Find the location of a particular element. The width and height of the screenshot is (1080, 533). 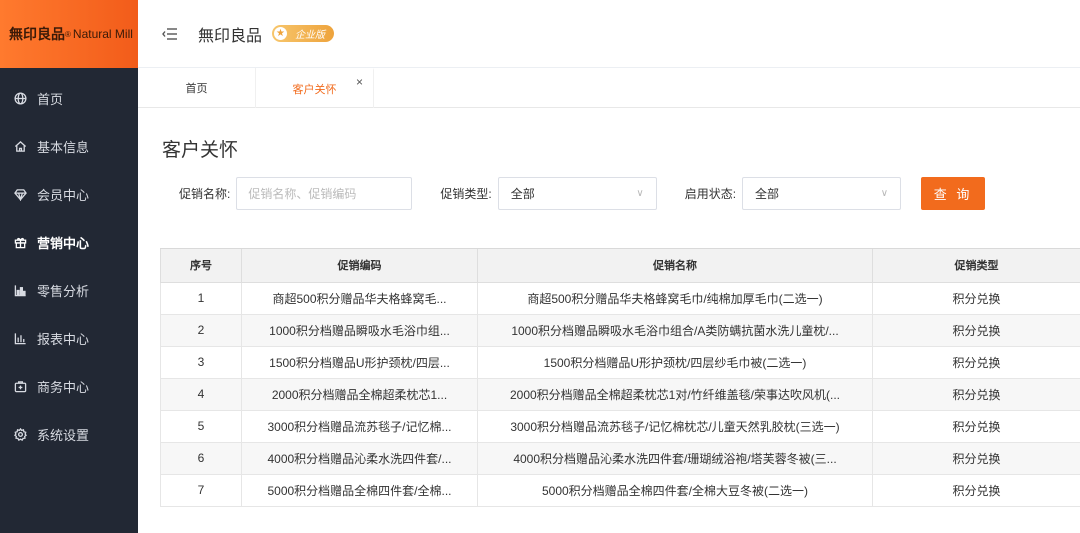

sidebar-item-marketing: 营销中心 is located at coordinates (69, 242).